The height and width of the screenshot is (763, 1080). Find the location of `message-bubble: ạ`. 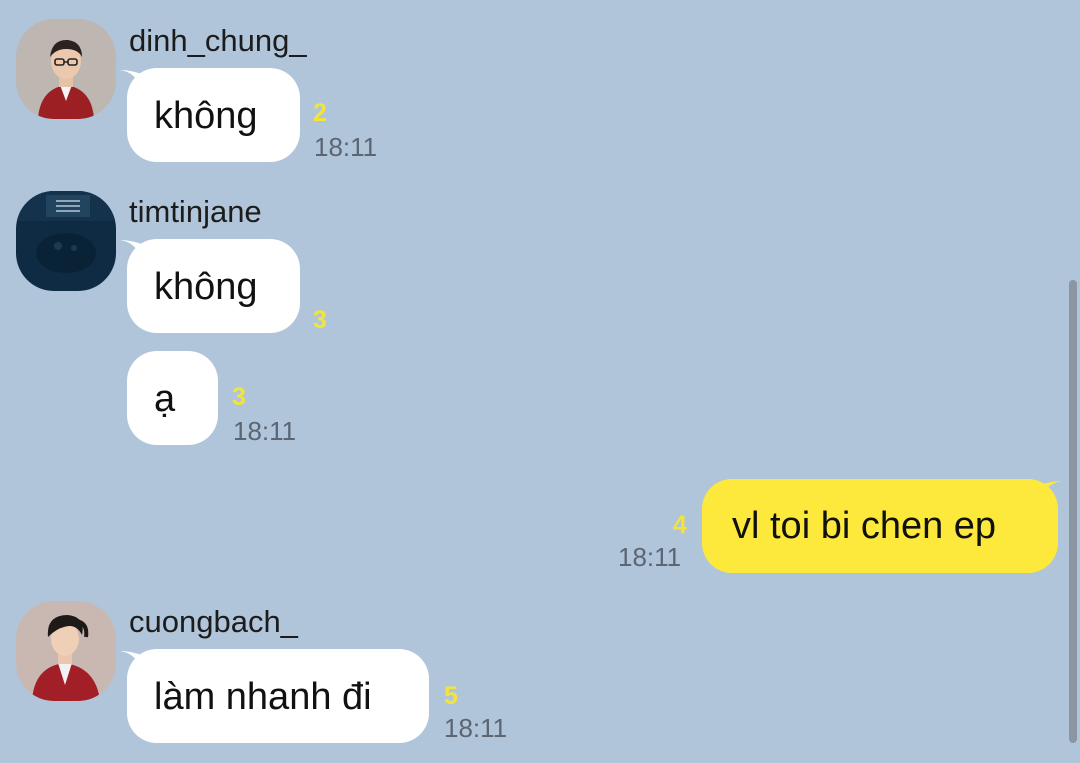

message-bubble: ạ is located at coordinates (172, 398).